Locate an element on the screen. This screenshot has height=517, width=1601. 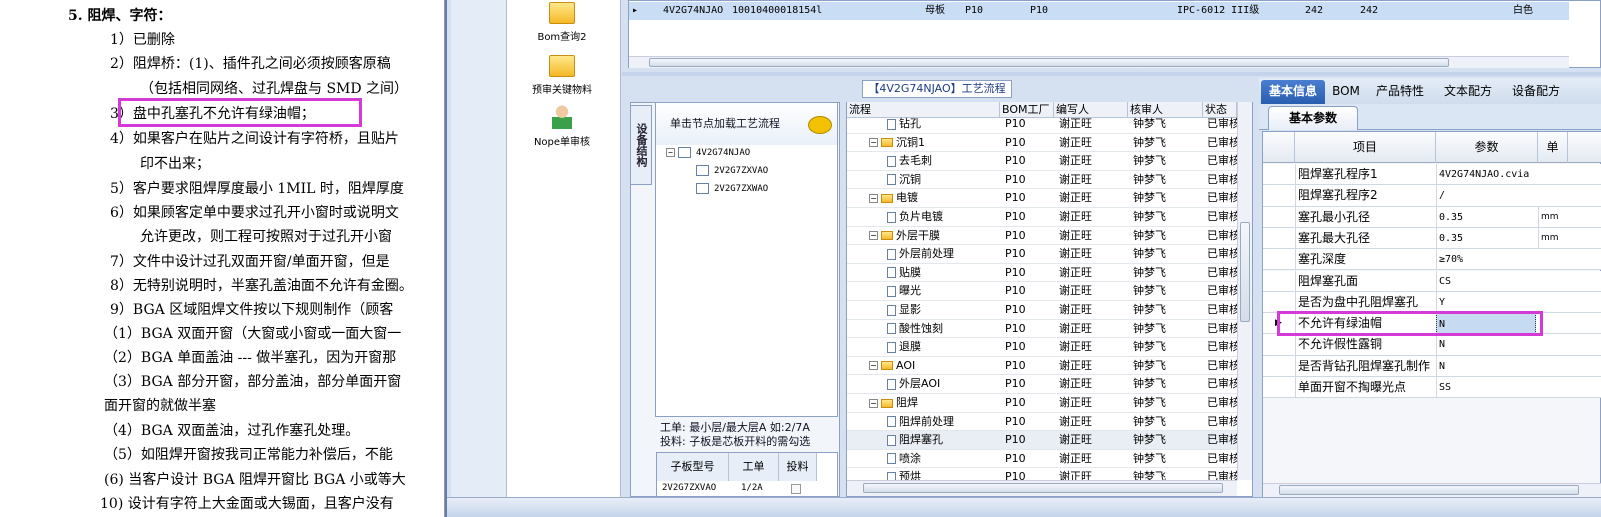
tab-basic-info: 基本信息 is located at coordinates (1293, 92).